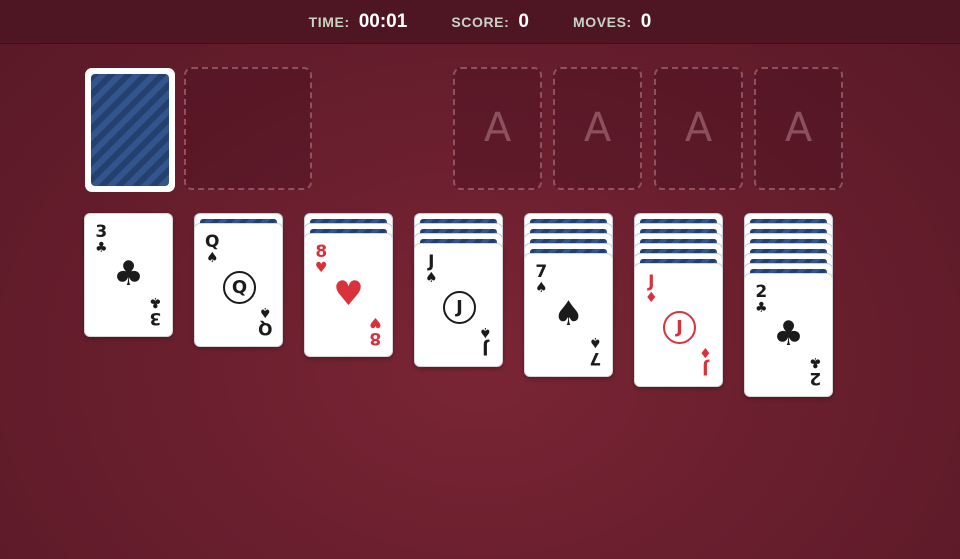 This screenshot has width=960, height=559. I want to click on card-corner-bottom: 7 ♠, so click(595, 351).